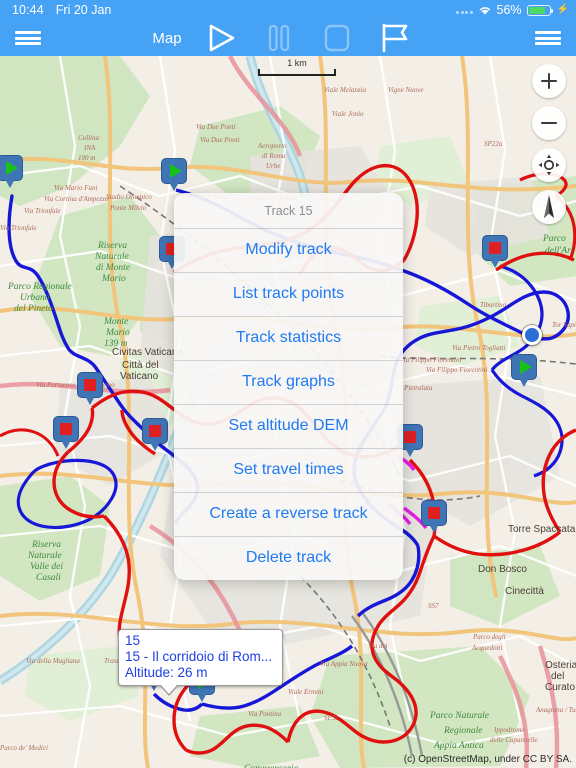  What do you see at coordinates (133, 640) in the screenshot?
I see `callout-line-1: 15` at bounding box center [133, 640].